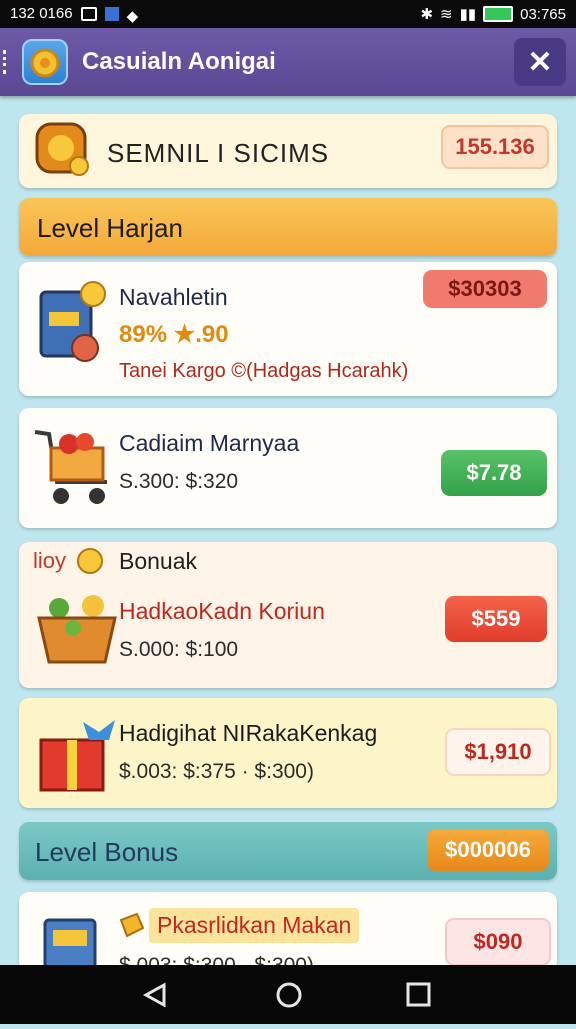 The image size is (576, 1029). What do you see at coordinates (50, 560) in the screenshot?
I see `item-tag-label: lioy` at bounding box center [50, 560].